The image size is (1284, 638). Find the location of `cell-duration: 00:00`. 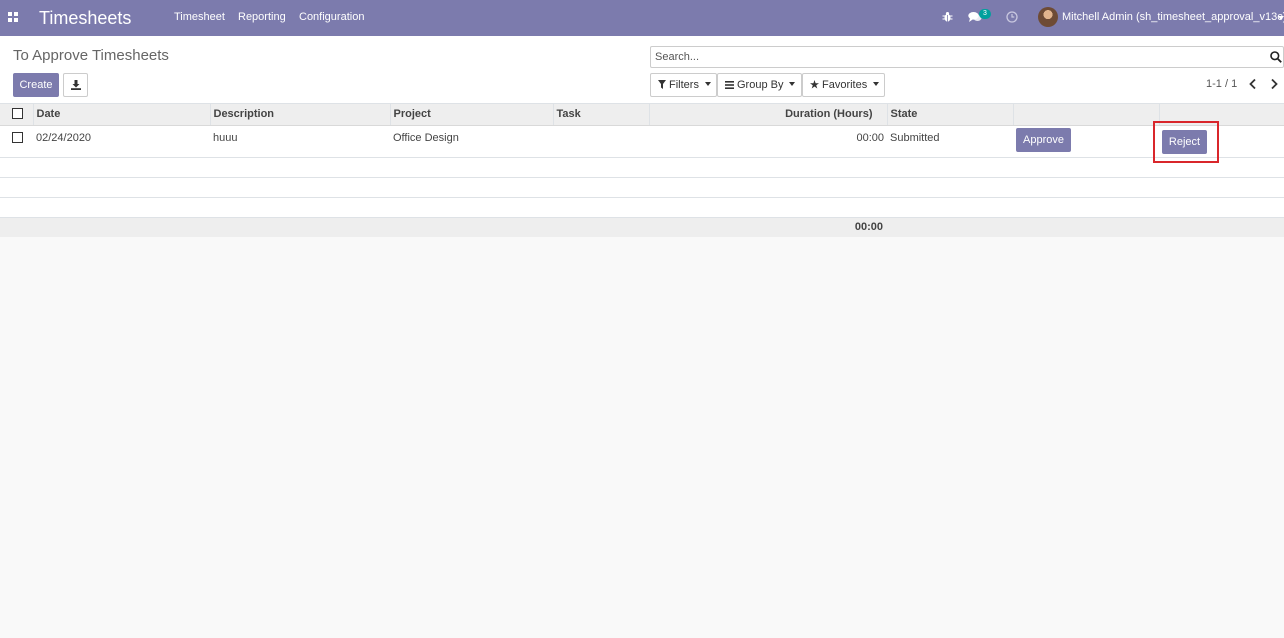

cell-duration: 00:00 is located at coordinates (768, 141).